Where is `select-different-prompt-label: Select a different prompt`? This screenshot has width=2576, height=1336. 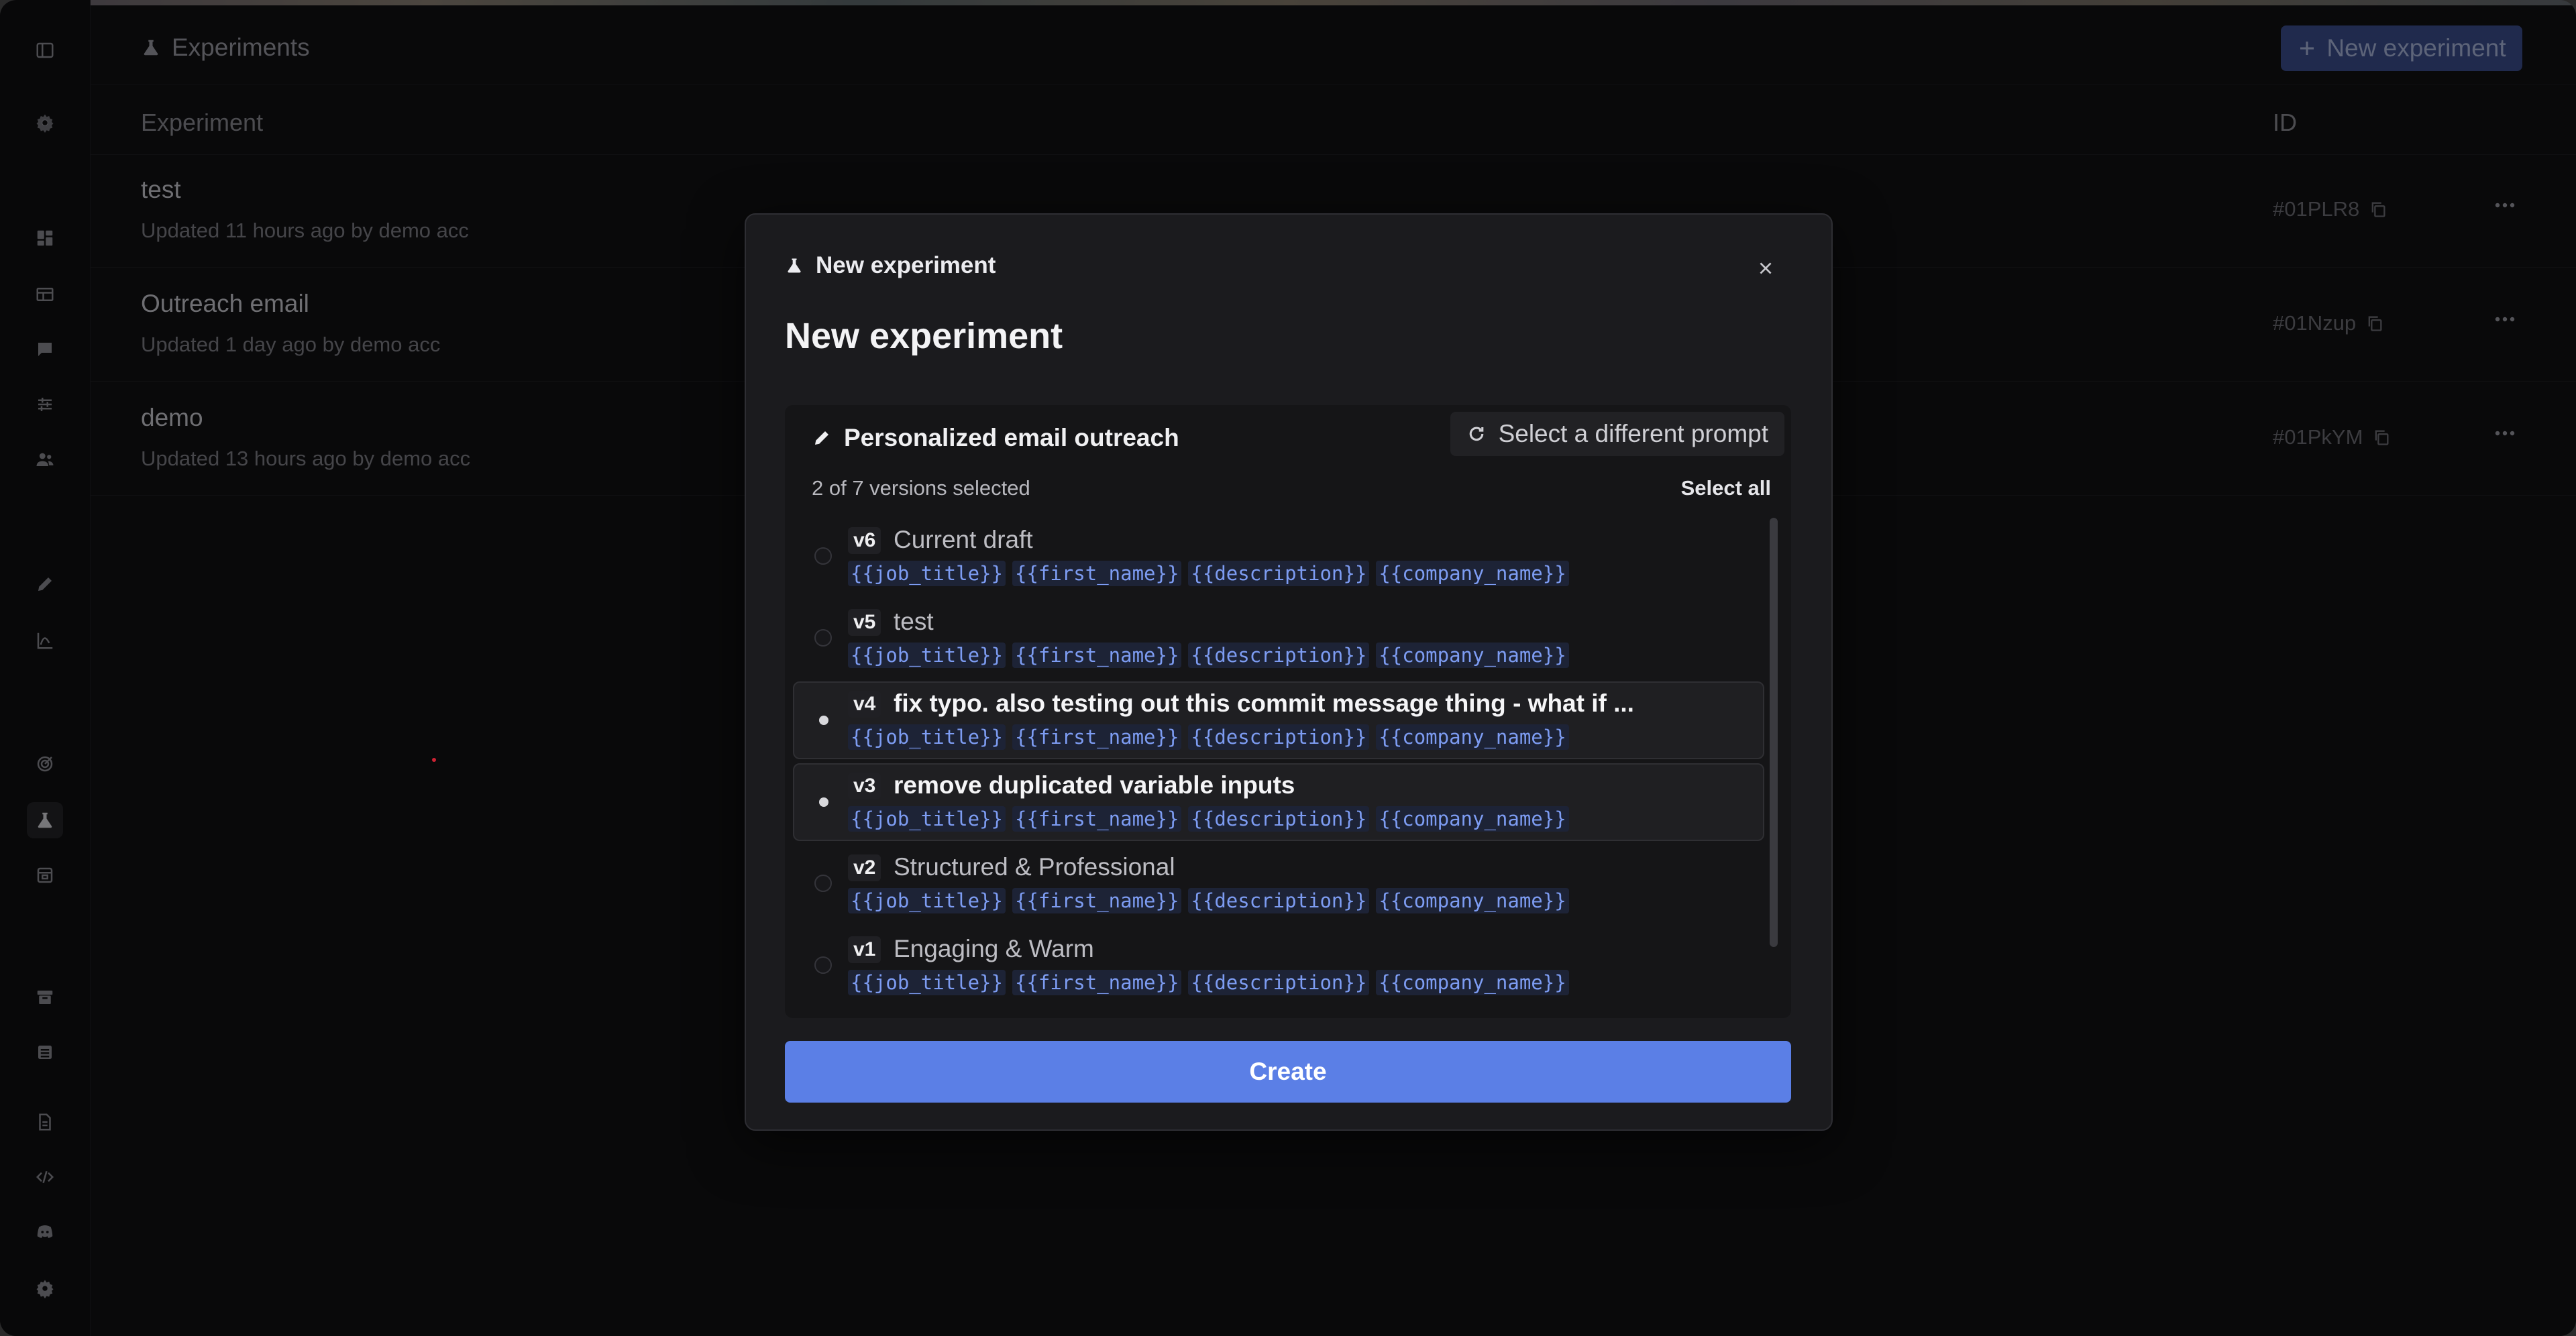
select-different-prompt-label: Select a different prompt is located at coordinates (1633, 434).